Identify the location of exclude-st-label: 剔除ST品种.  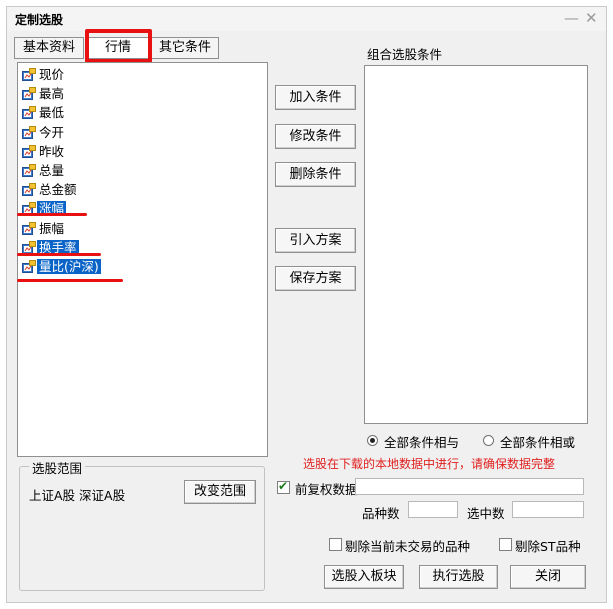
(548, 546).